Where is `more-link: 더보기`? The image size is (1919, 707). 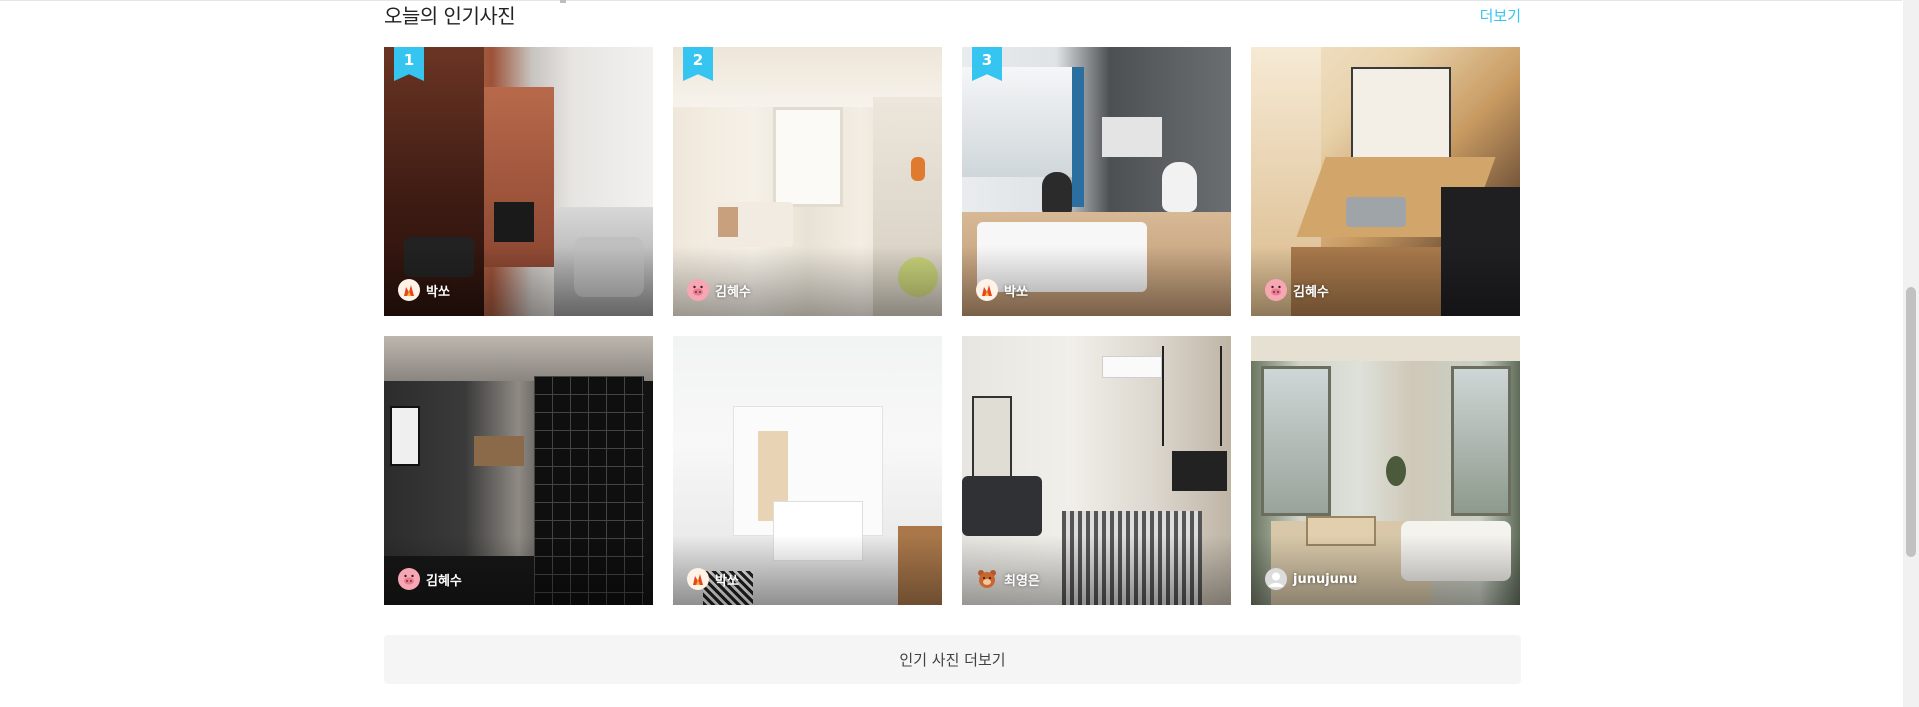 more-link: 더보기 is located at coordinates (1500, 16).